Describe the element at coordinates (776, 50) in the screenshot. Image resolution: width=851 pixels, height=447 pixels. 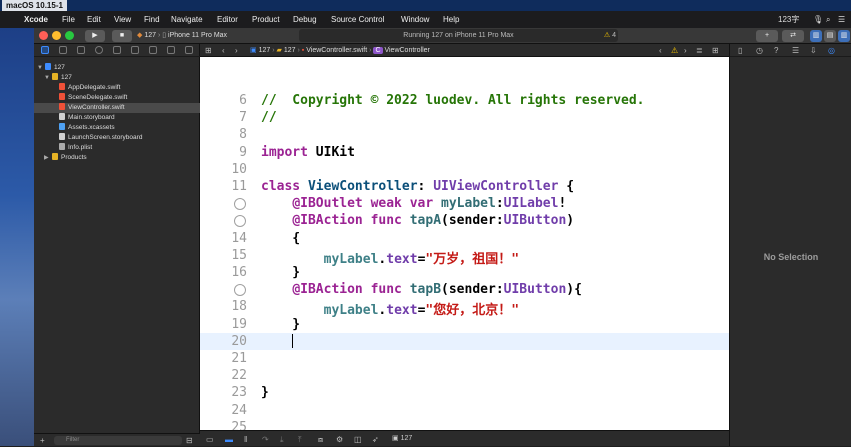
I see `quick-help-icon: ?` at that location.